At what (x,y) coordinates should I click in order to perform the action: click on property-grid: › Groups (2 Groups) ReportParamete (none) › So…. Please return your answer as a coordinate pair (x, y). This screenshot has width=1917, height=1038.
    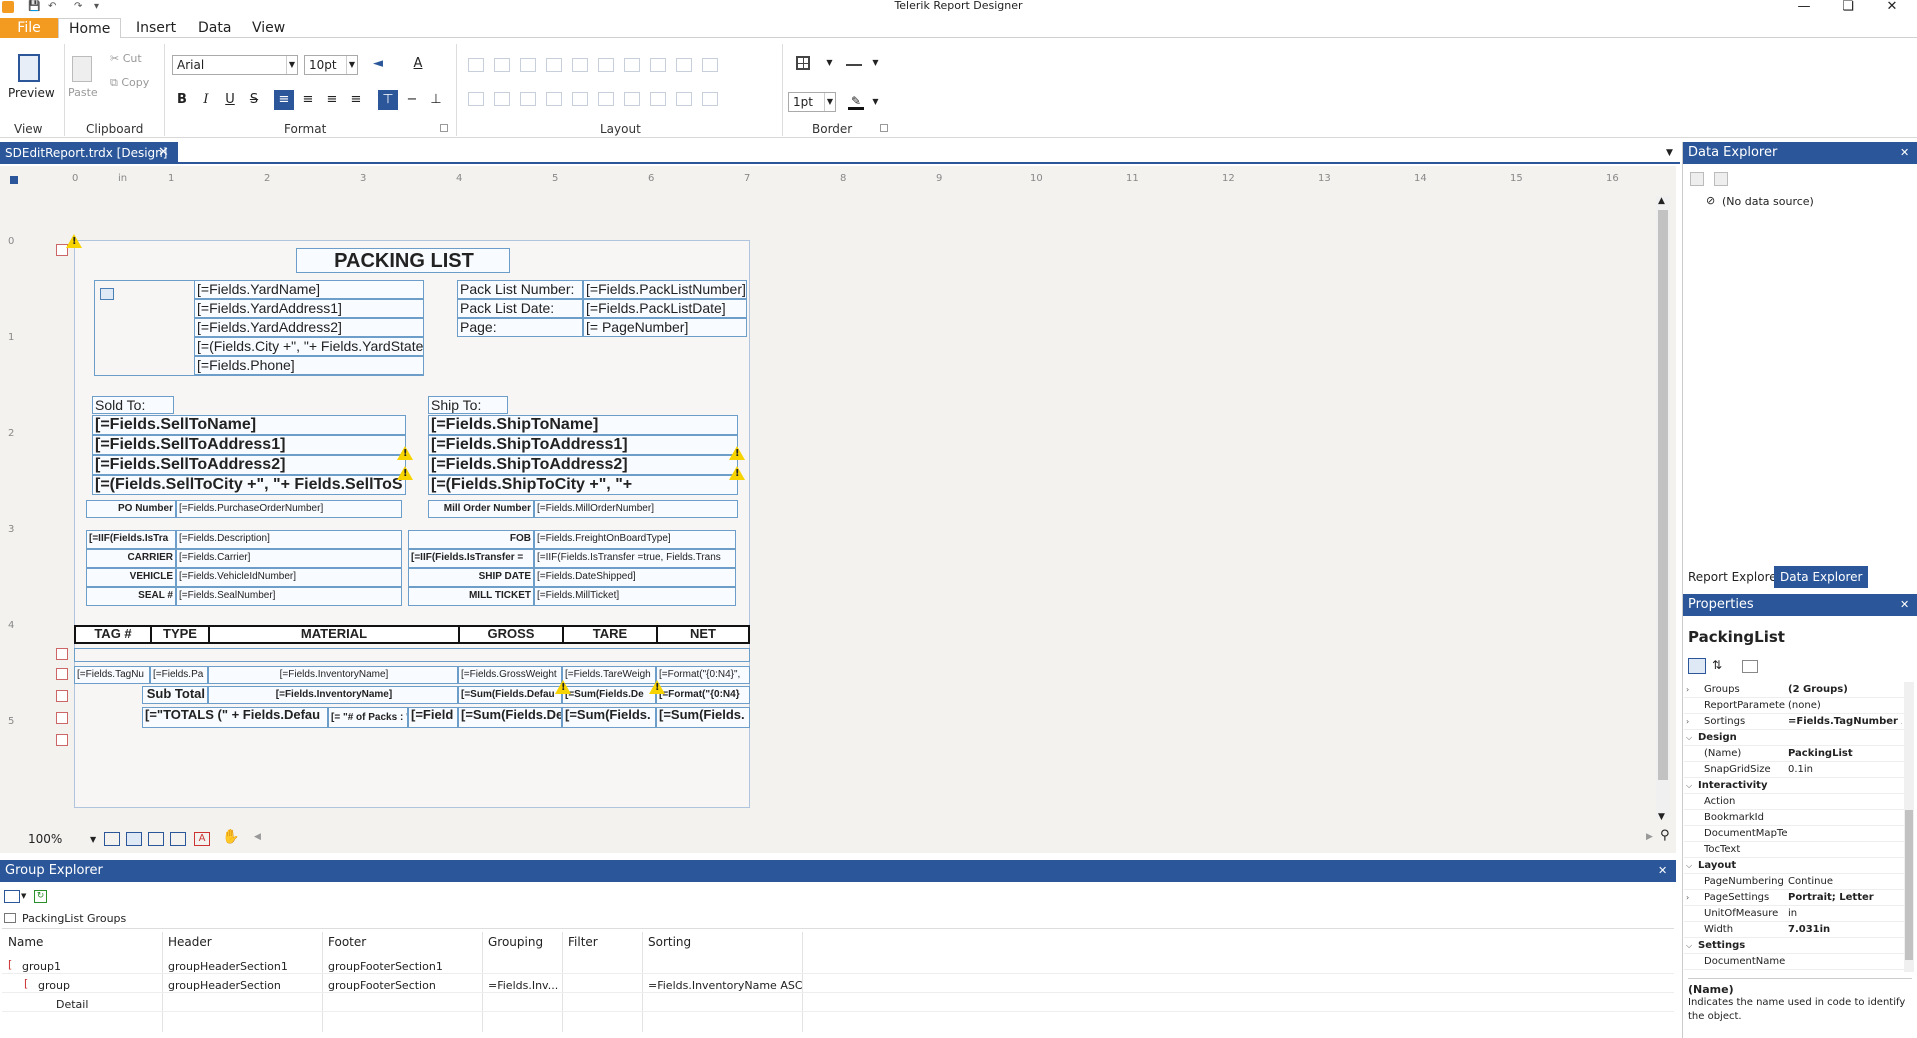
    Looking at the image, I should click on (1794, 826).